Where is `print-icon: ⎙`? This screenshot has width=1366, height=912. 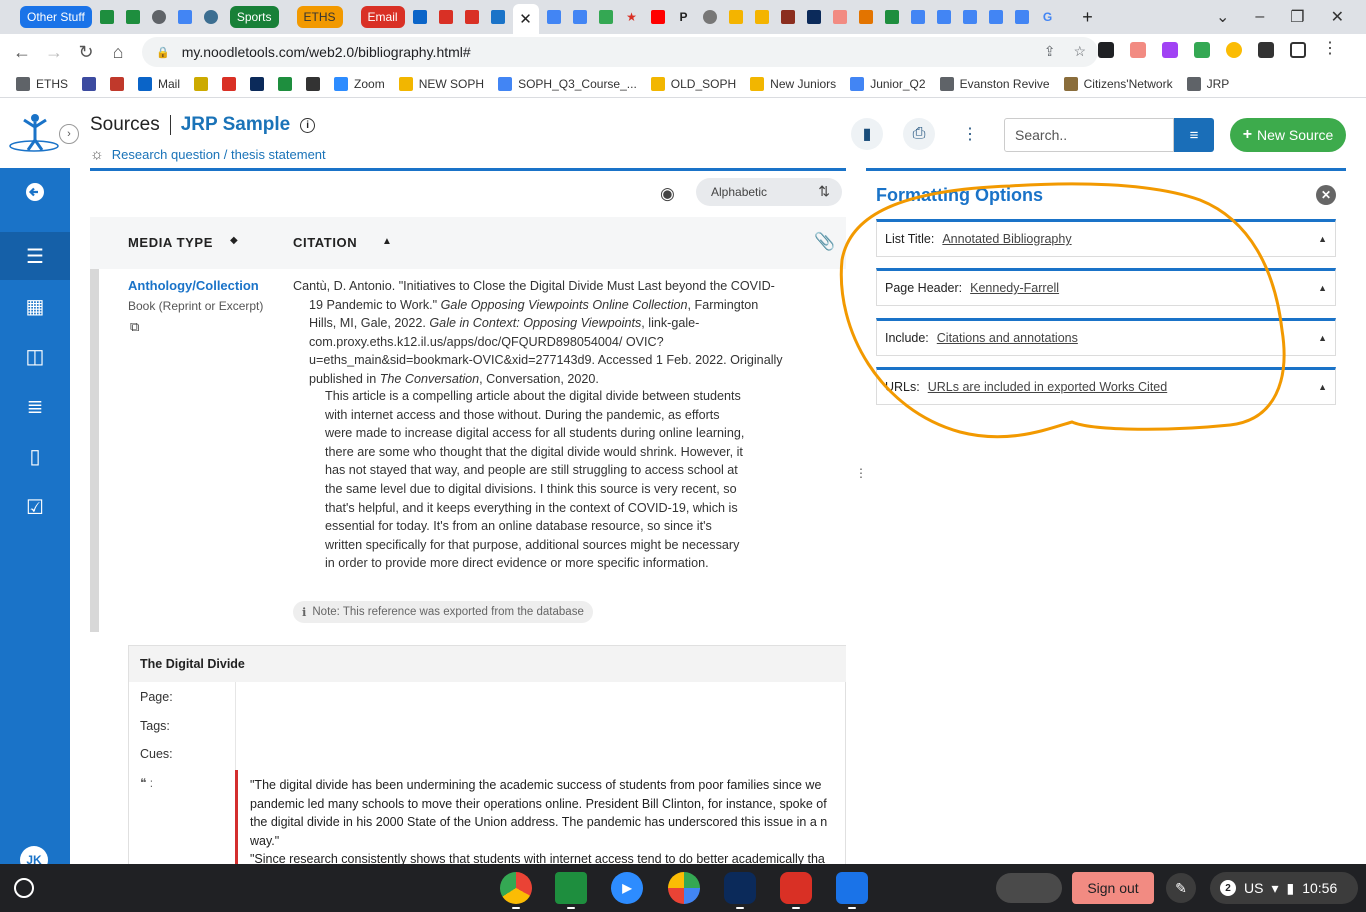
print-icon: ⎙ is located at coordinates (919, 134).